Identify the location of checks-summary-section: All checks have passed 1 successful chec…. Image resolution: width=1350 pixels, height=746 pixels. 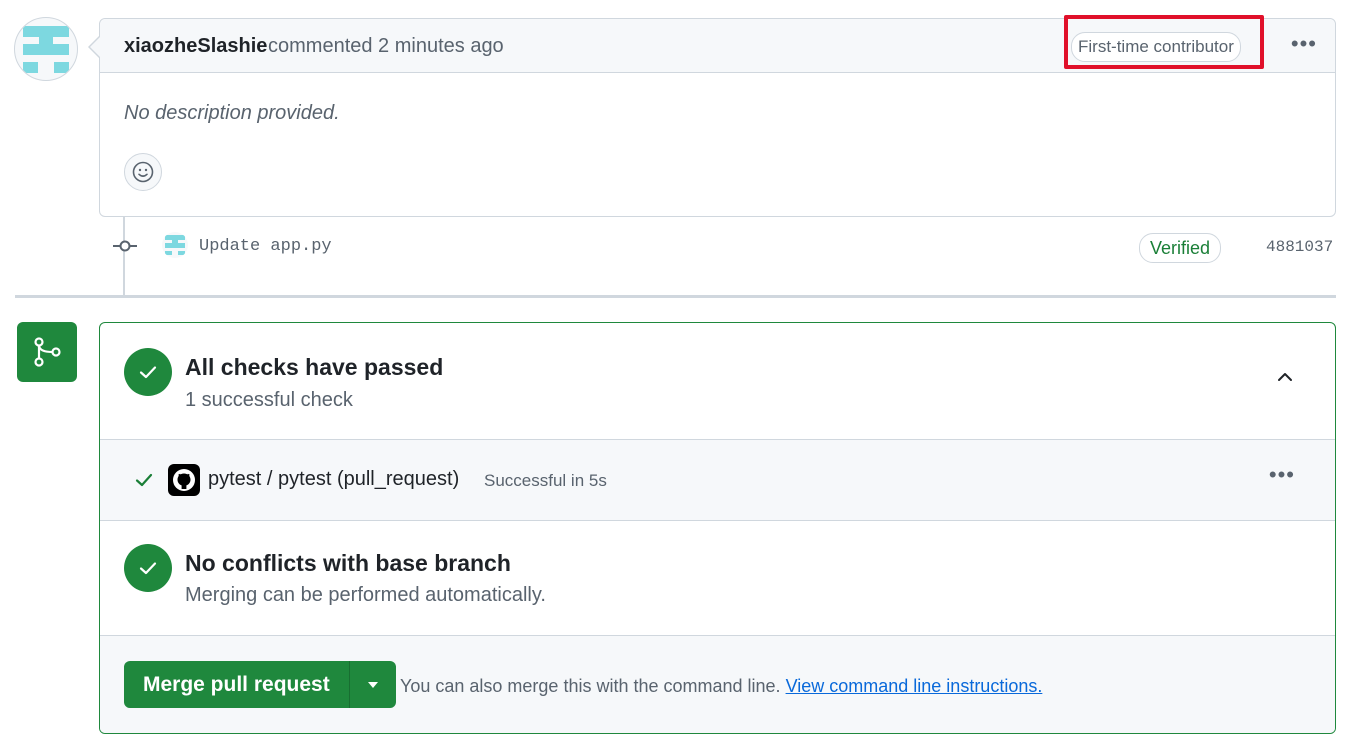
(717, 381).